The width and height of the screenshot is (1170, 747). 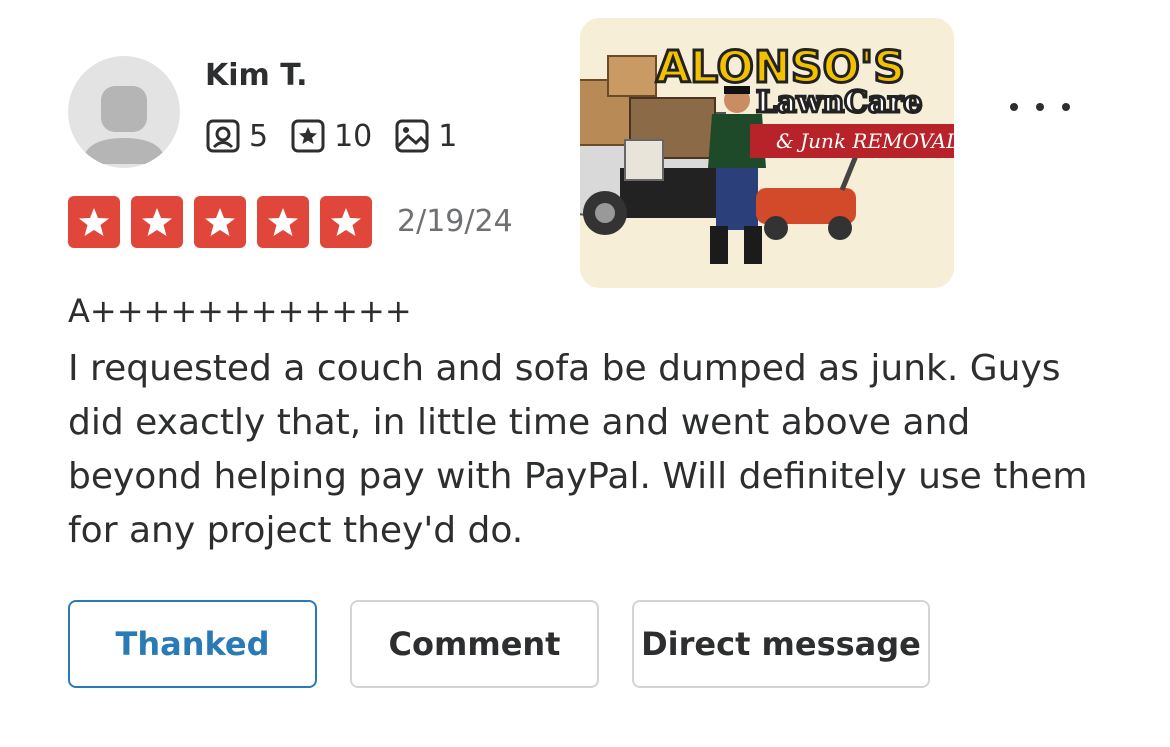 I want to click on reviews-count: 5, so click(x=259, y=136).